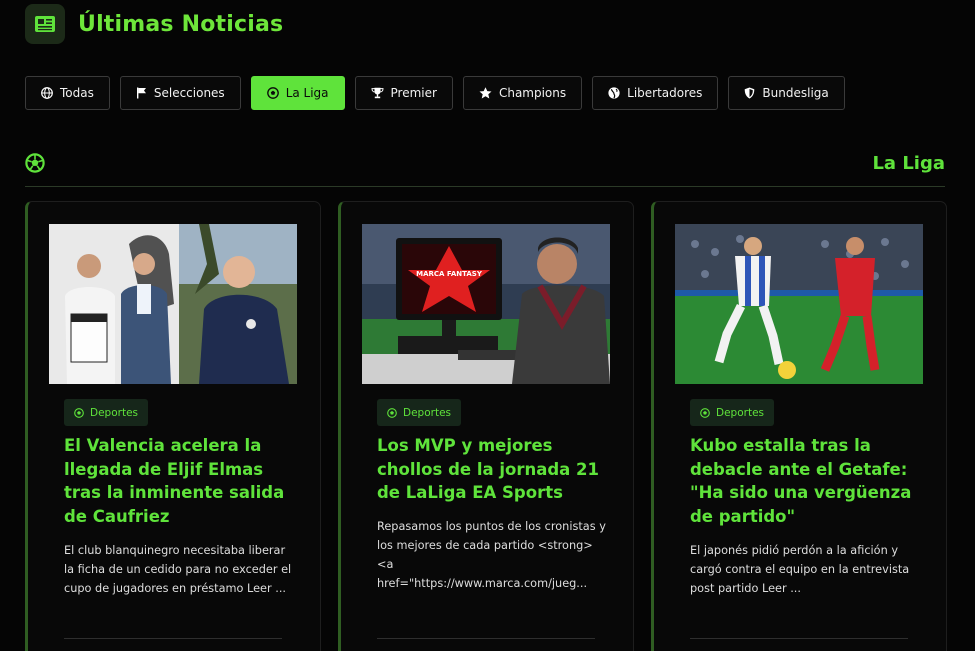  What do you see at coordinates (799, 304) in the screenshot?
I see `kubo-match-photo` at bounding box center [799, 304].